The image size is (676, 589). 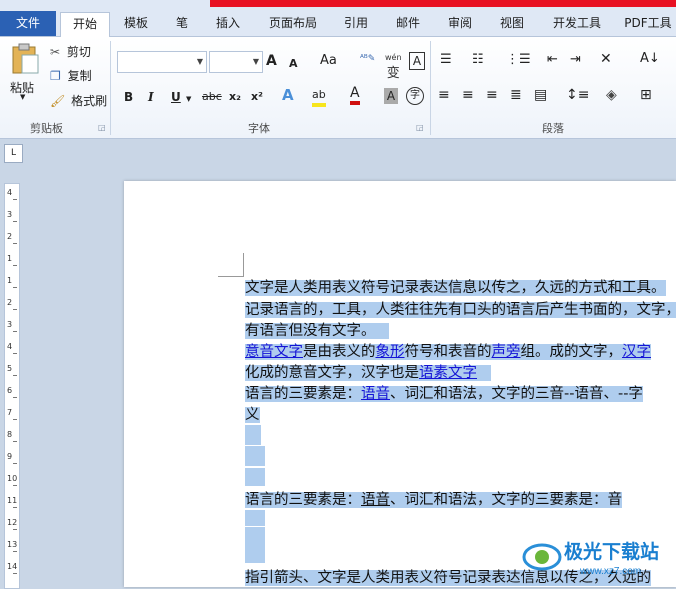 I want to click on tab-file: 文件, so click(x=28, y=23).